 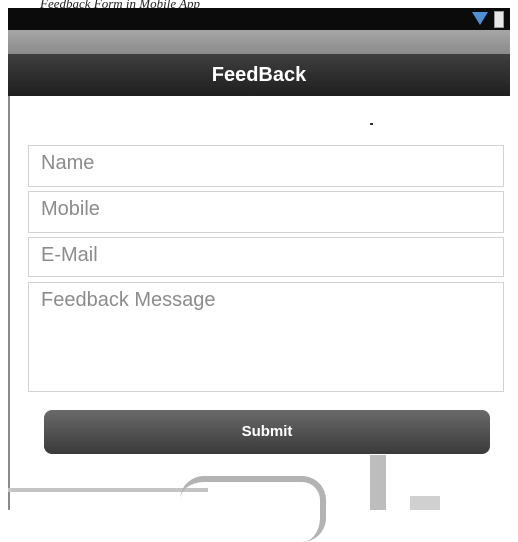 I want to click on background-bar, so click(x=378, y=482).